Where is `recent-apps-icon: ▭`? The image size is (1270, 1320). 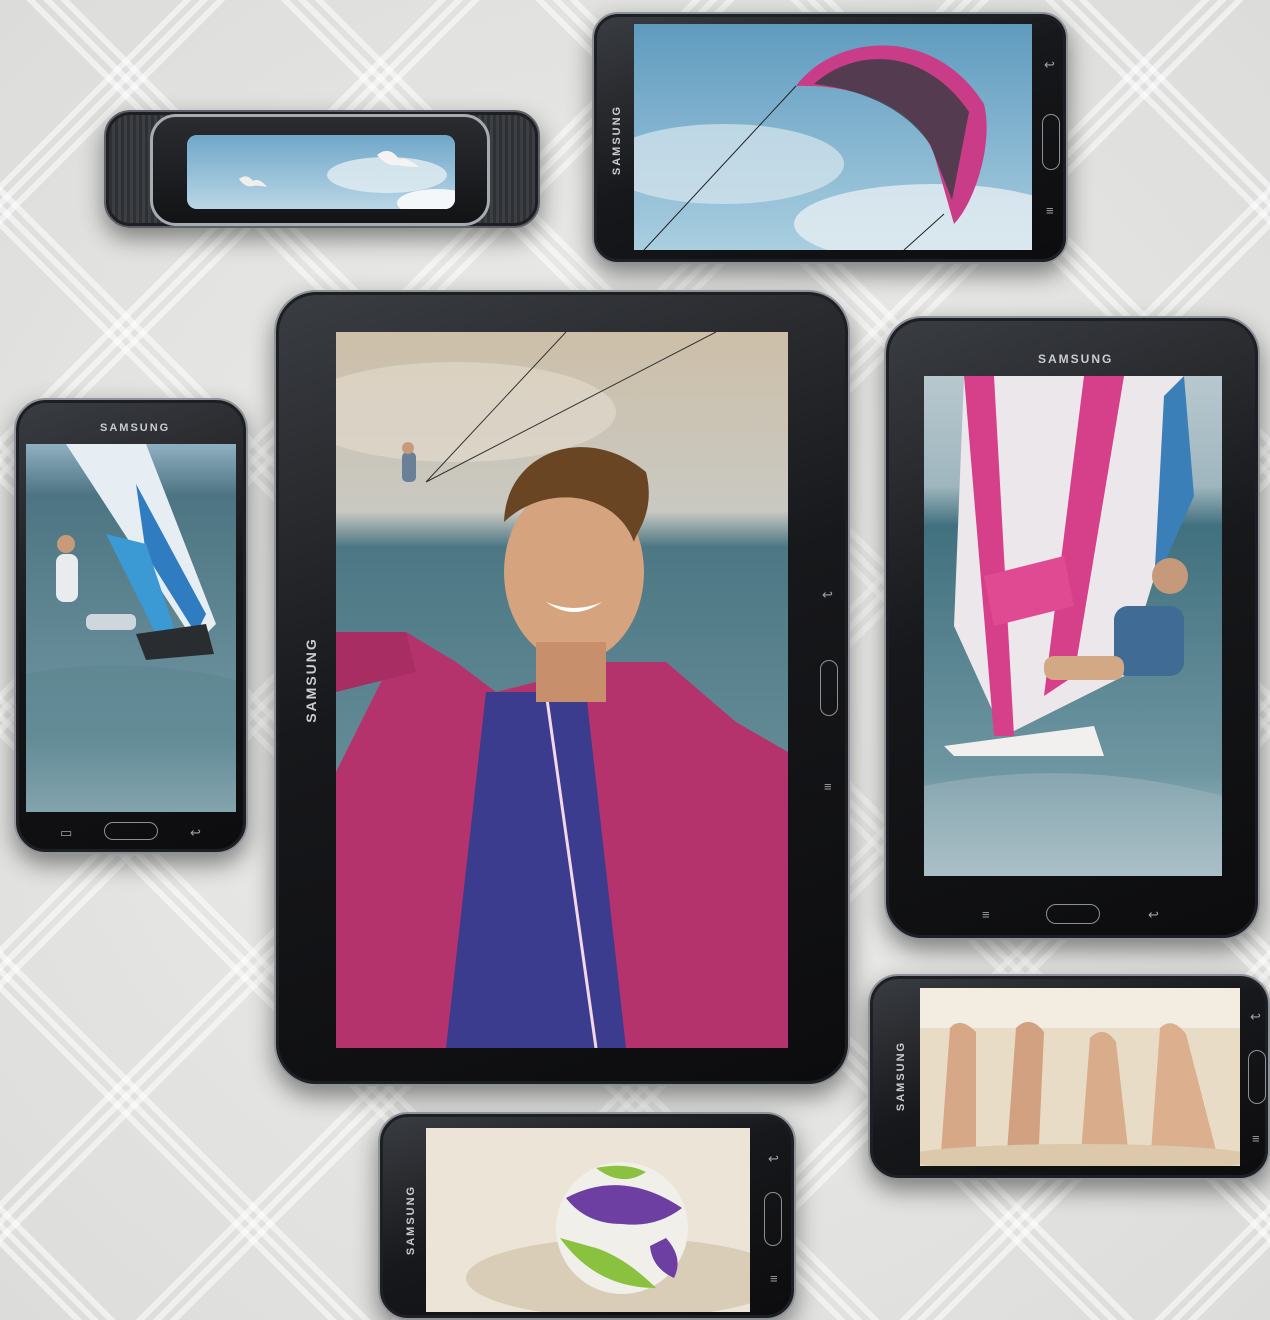 recent-apps-icon: ▭ is located at coordinates (66, 832).